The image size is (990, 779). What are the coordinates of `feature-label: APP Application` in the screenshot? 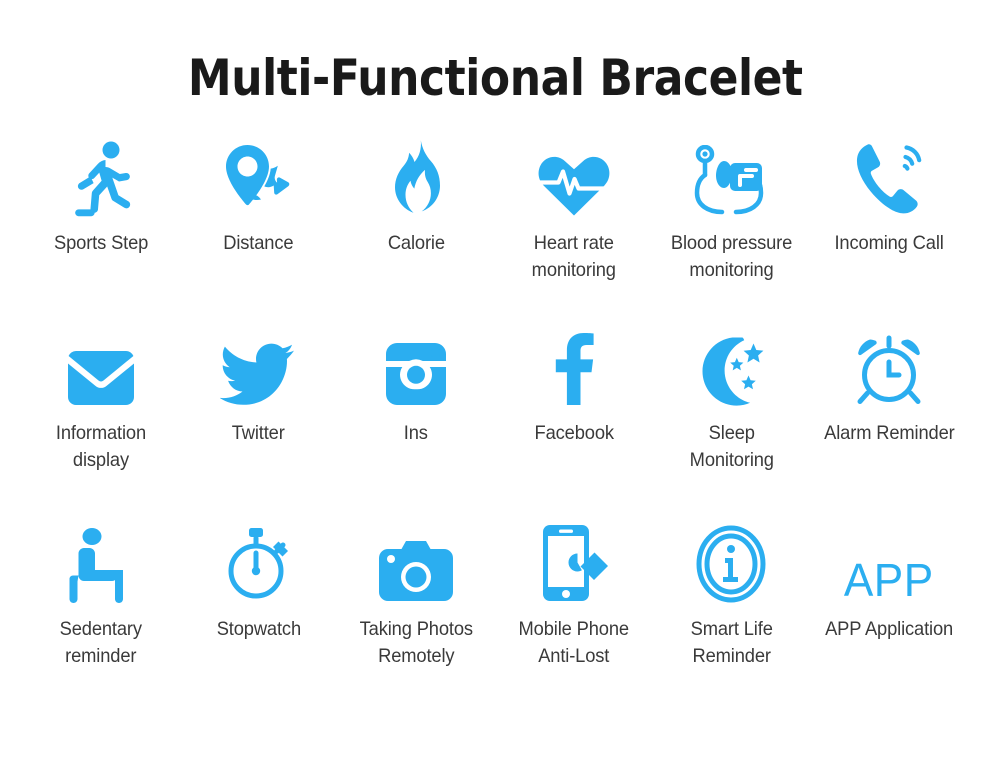 It's located at (889, 628).